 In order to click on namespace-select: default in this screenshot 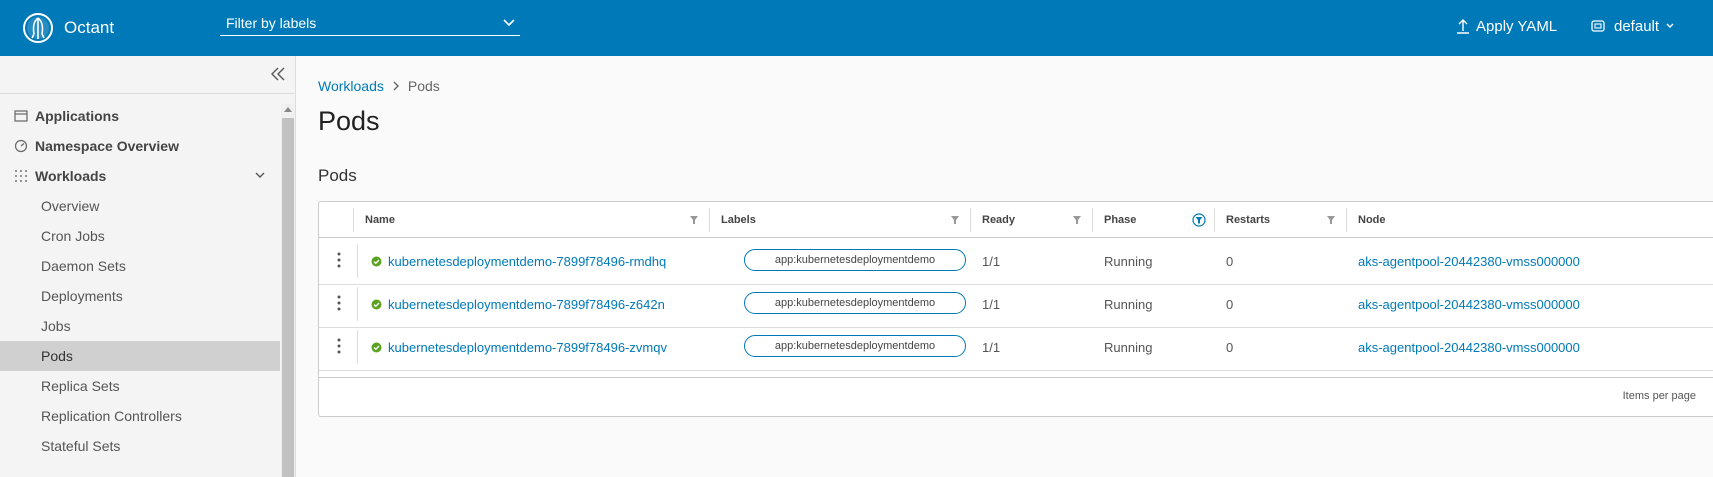, I will do `click(1632, 26)`.